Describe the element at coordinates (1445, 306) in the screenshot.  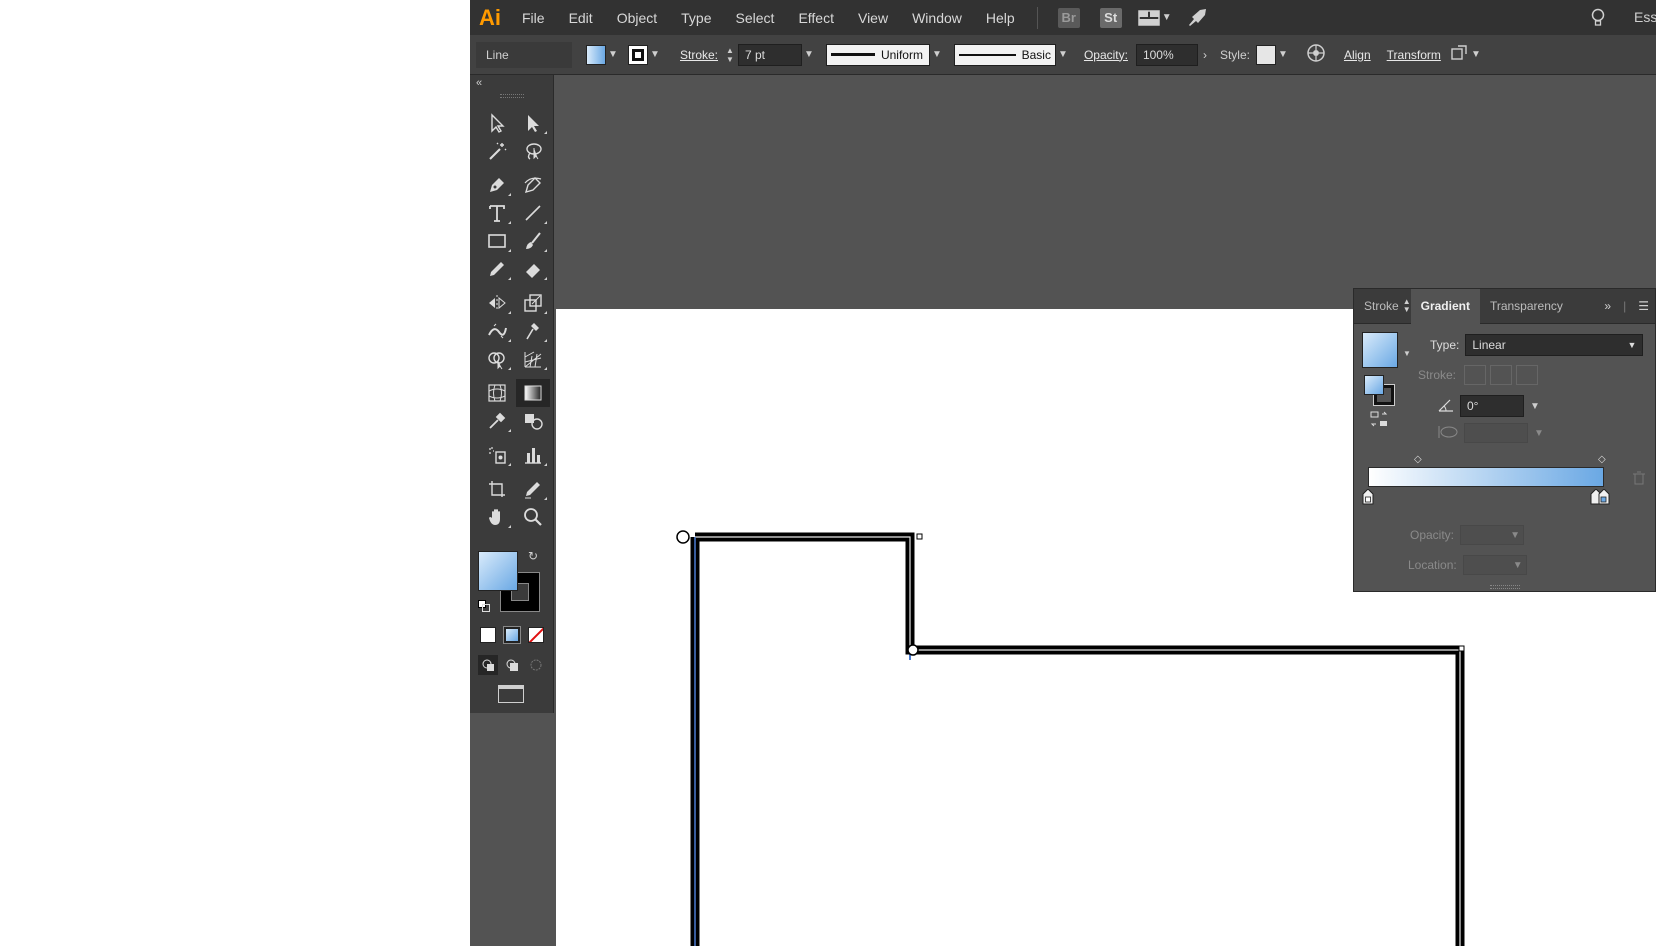
I see `tab-gradient: Gradient` at that location.